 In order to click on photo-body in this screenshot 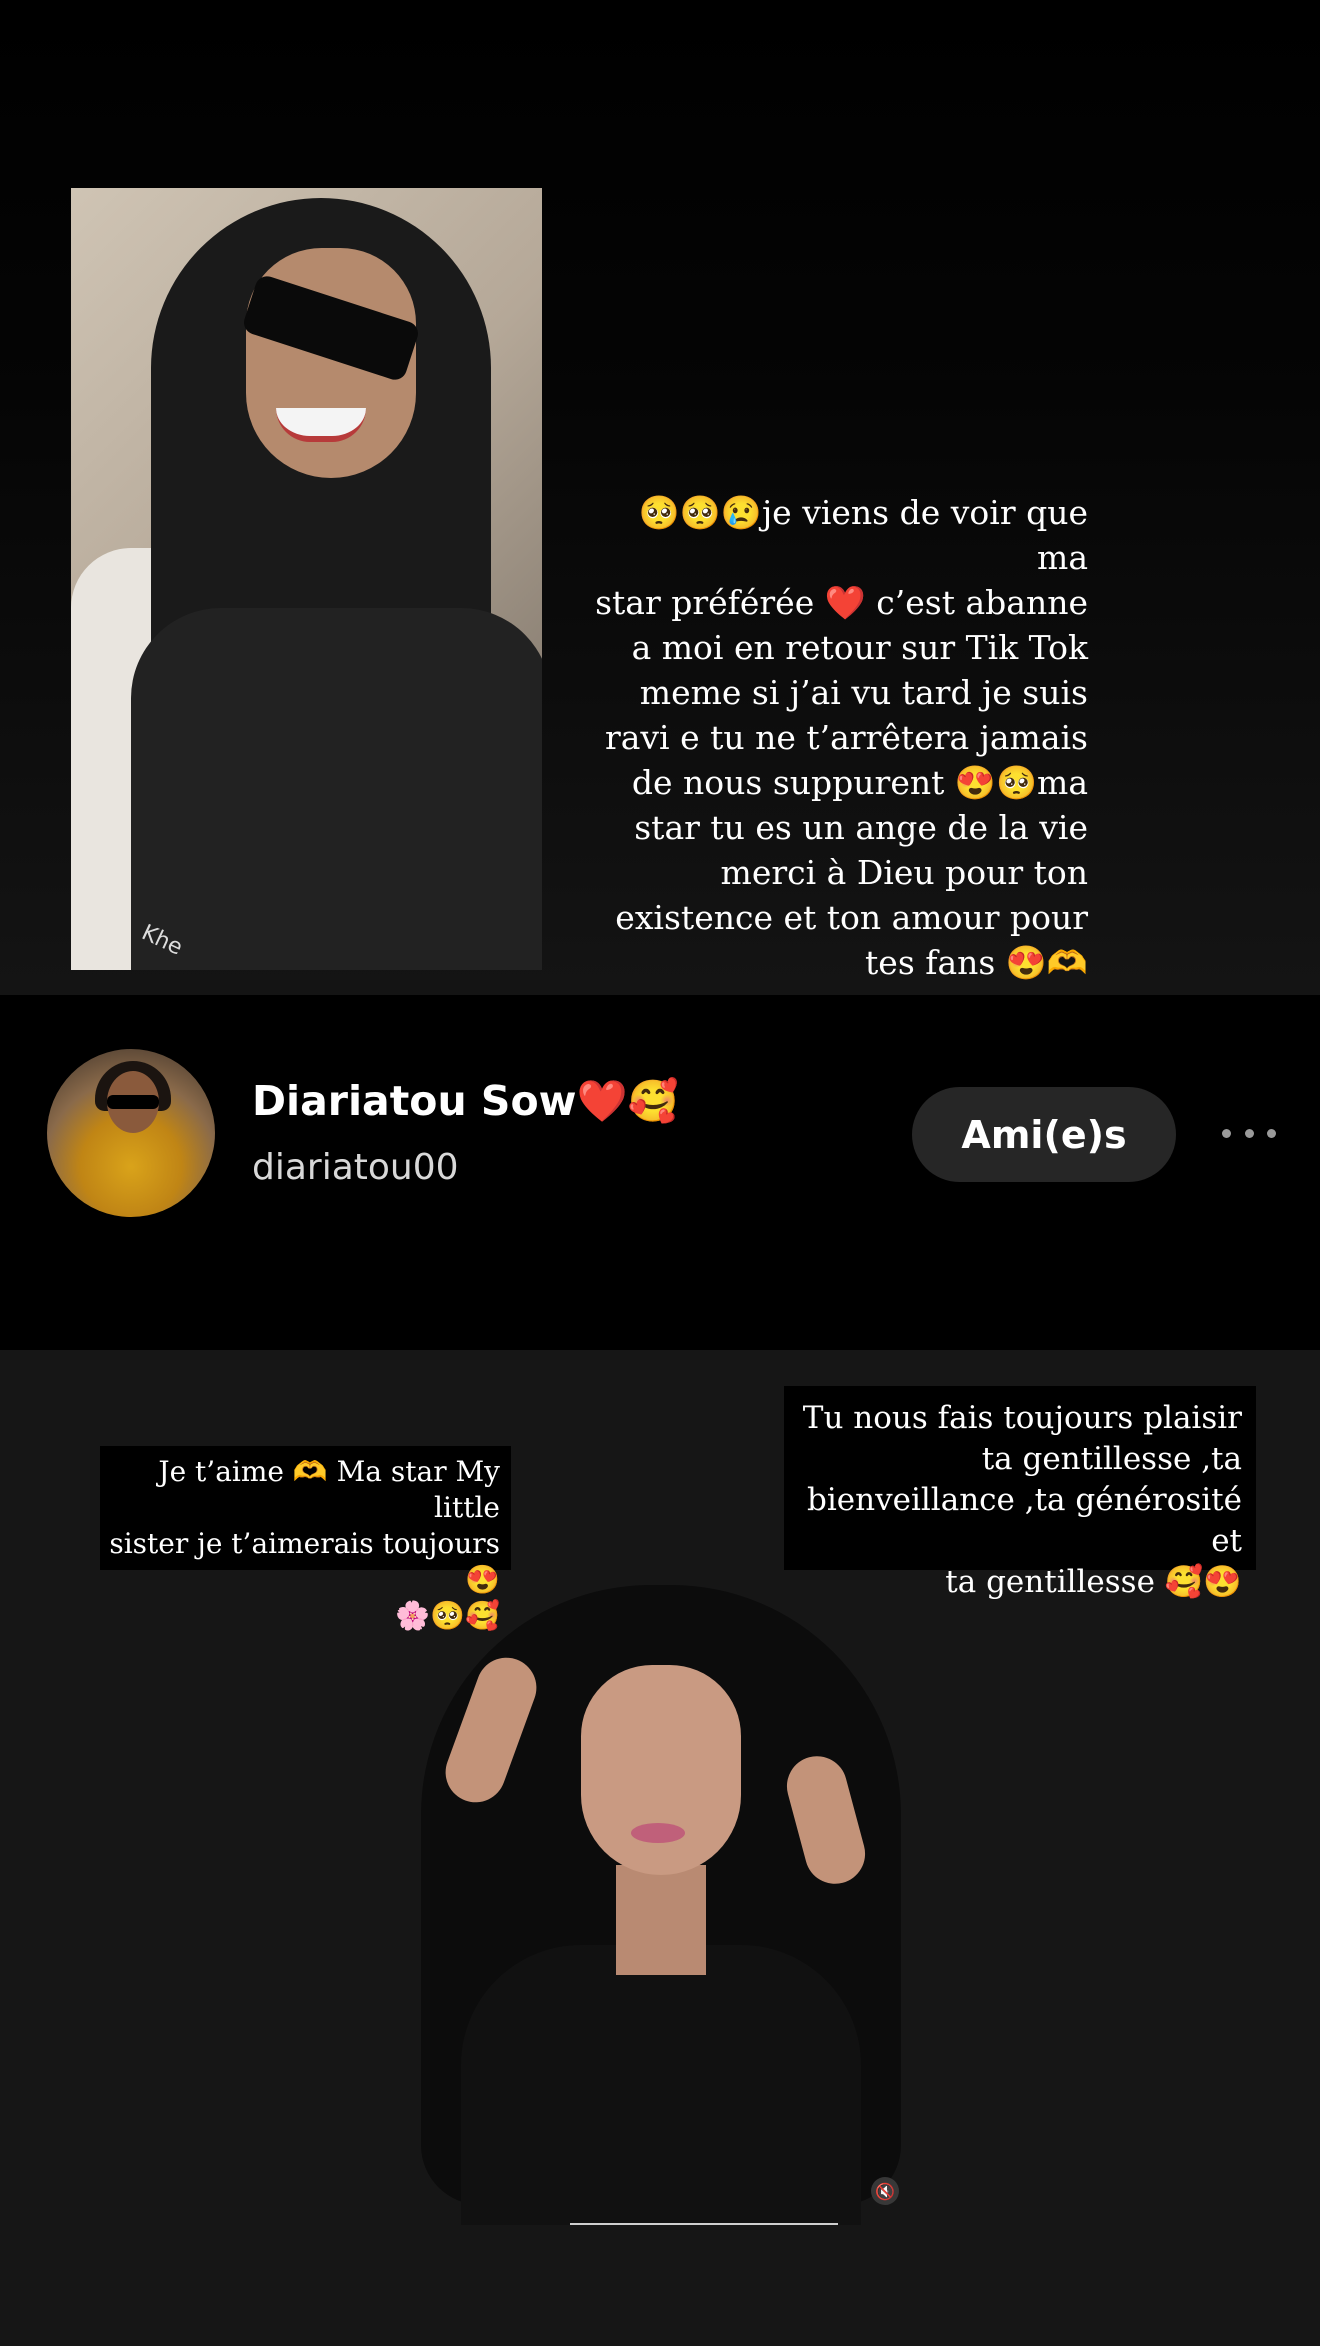, I will do `click(336, 789)`.